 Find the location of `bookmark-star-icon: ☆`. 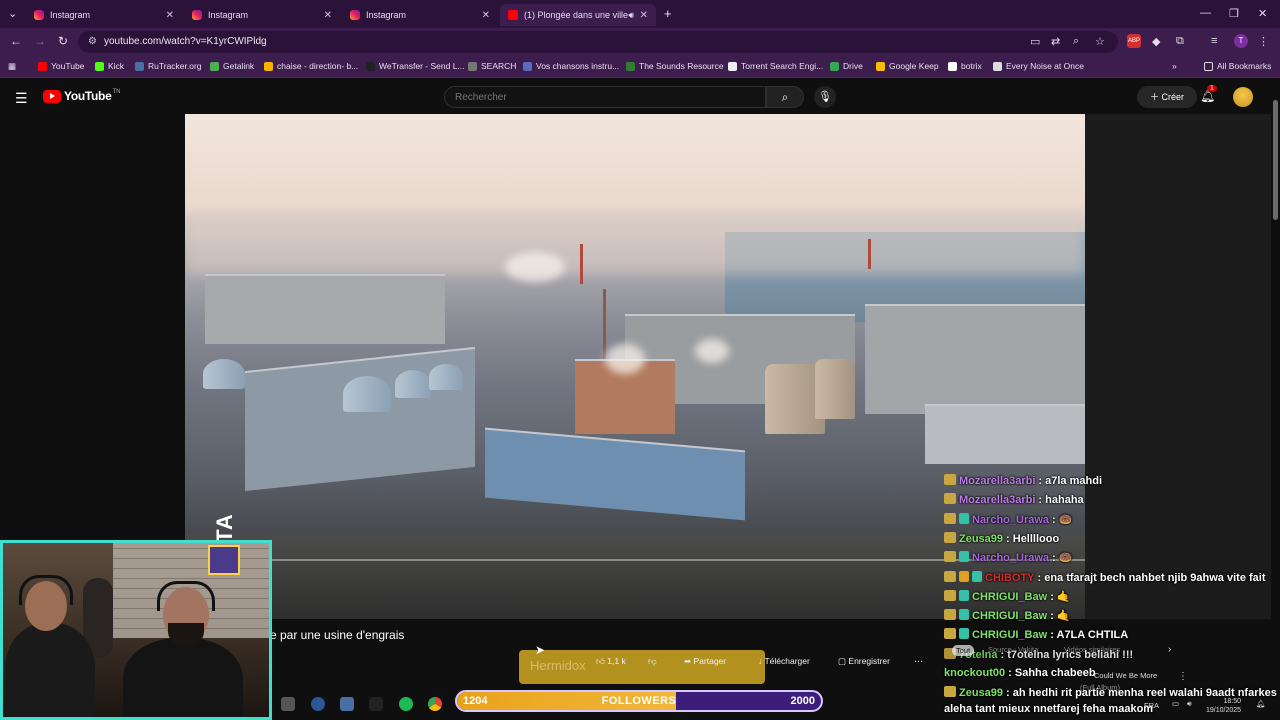

bookmark-star-icon: ☆ is located at coordinates (1100, 41).